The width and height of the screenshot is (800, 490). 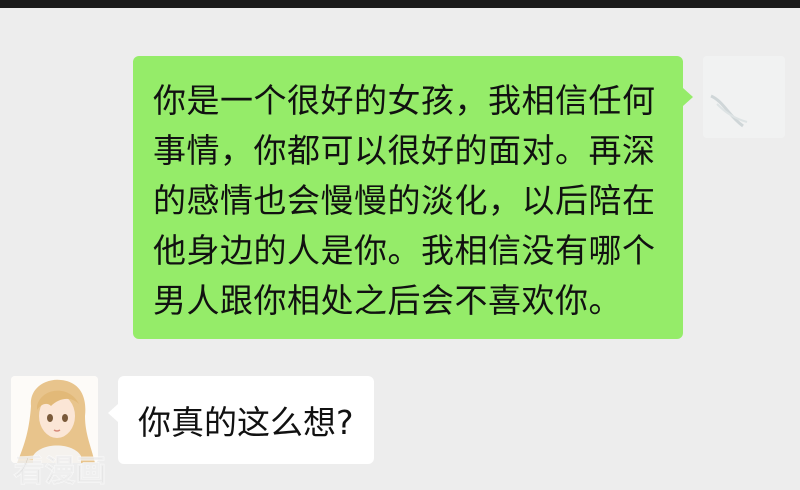 What do you see at coordinates (246, 422) in the screenshot?
I see `incoming-message-text: 你真的这么想?` at bounding box center [246, 422].